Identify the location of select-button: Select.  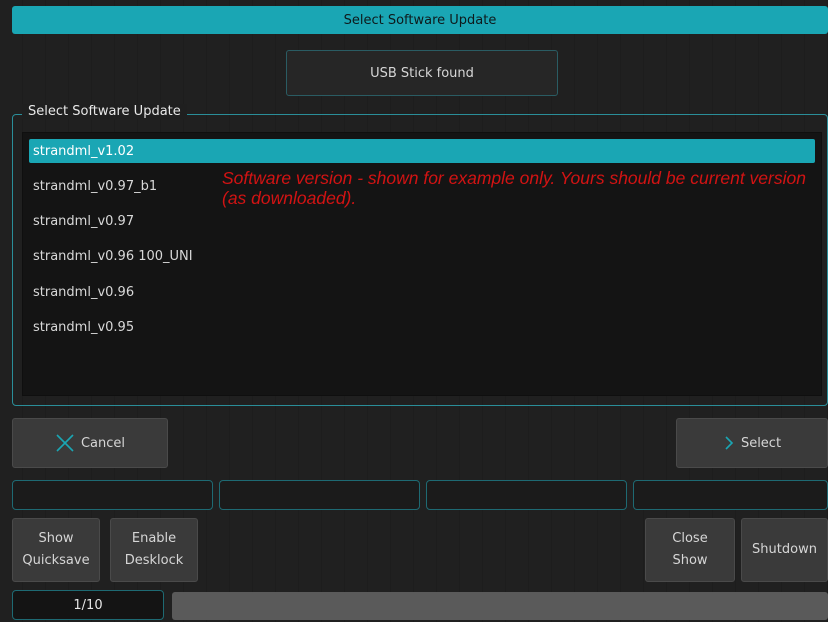
(752, 443).